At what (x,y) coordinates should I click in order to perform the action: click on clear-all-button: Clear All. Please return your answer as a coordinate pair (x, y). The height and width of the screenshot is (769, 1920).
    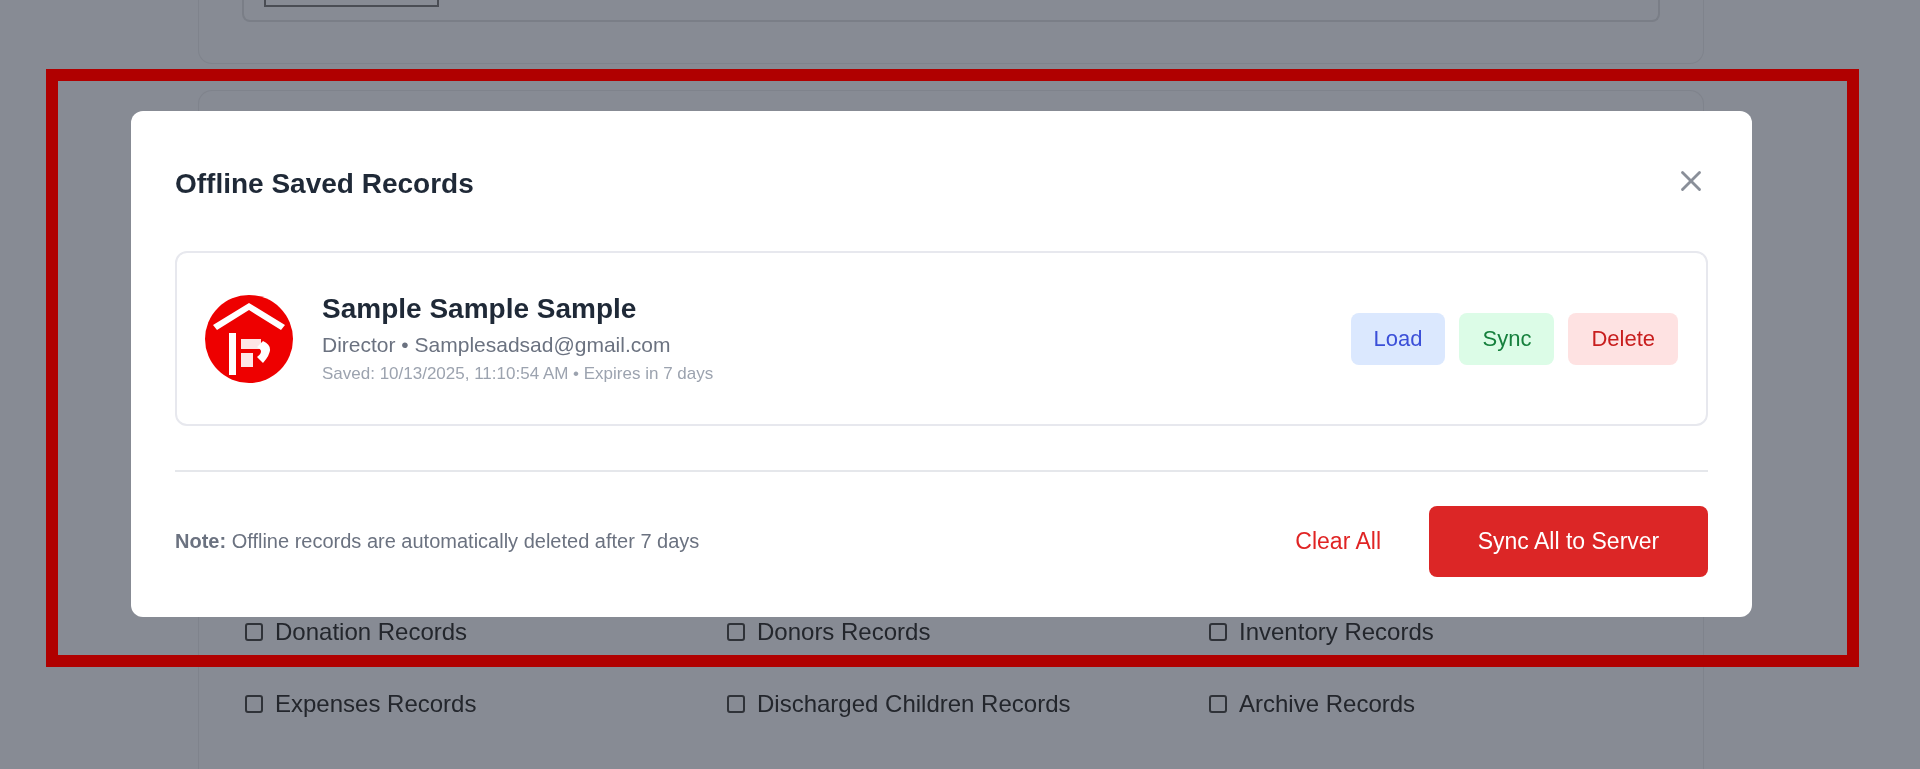
    Looking at the image, I should click on (1338, 541).